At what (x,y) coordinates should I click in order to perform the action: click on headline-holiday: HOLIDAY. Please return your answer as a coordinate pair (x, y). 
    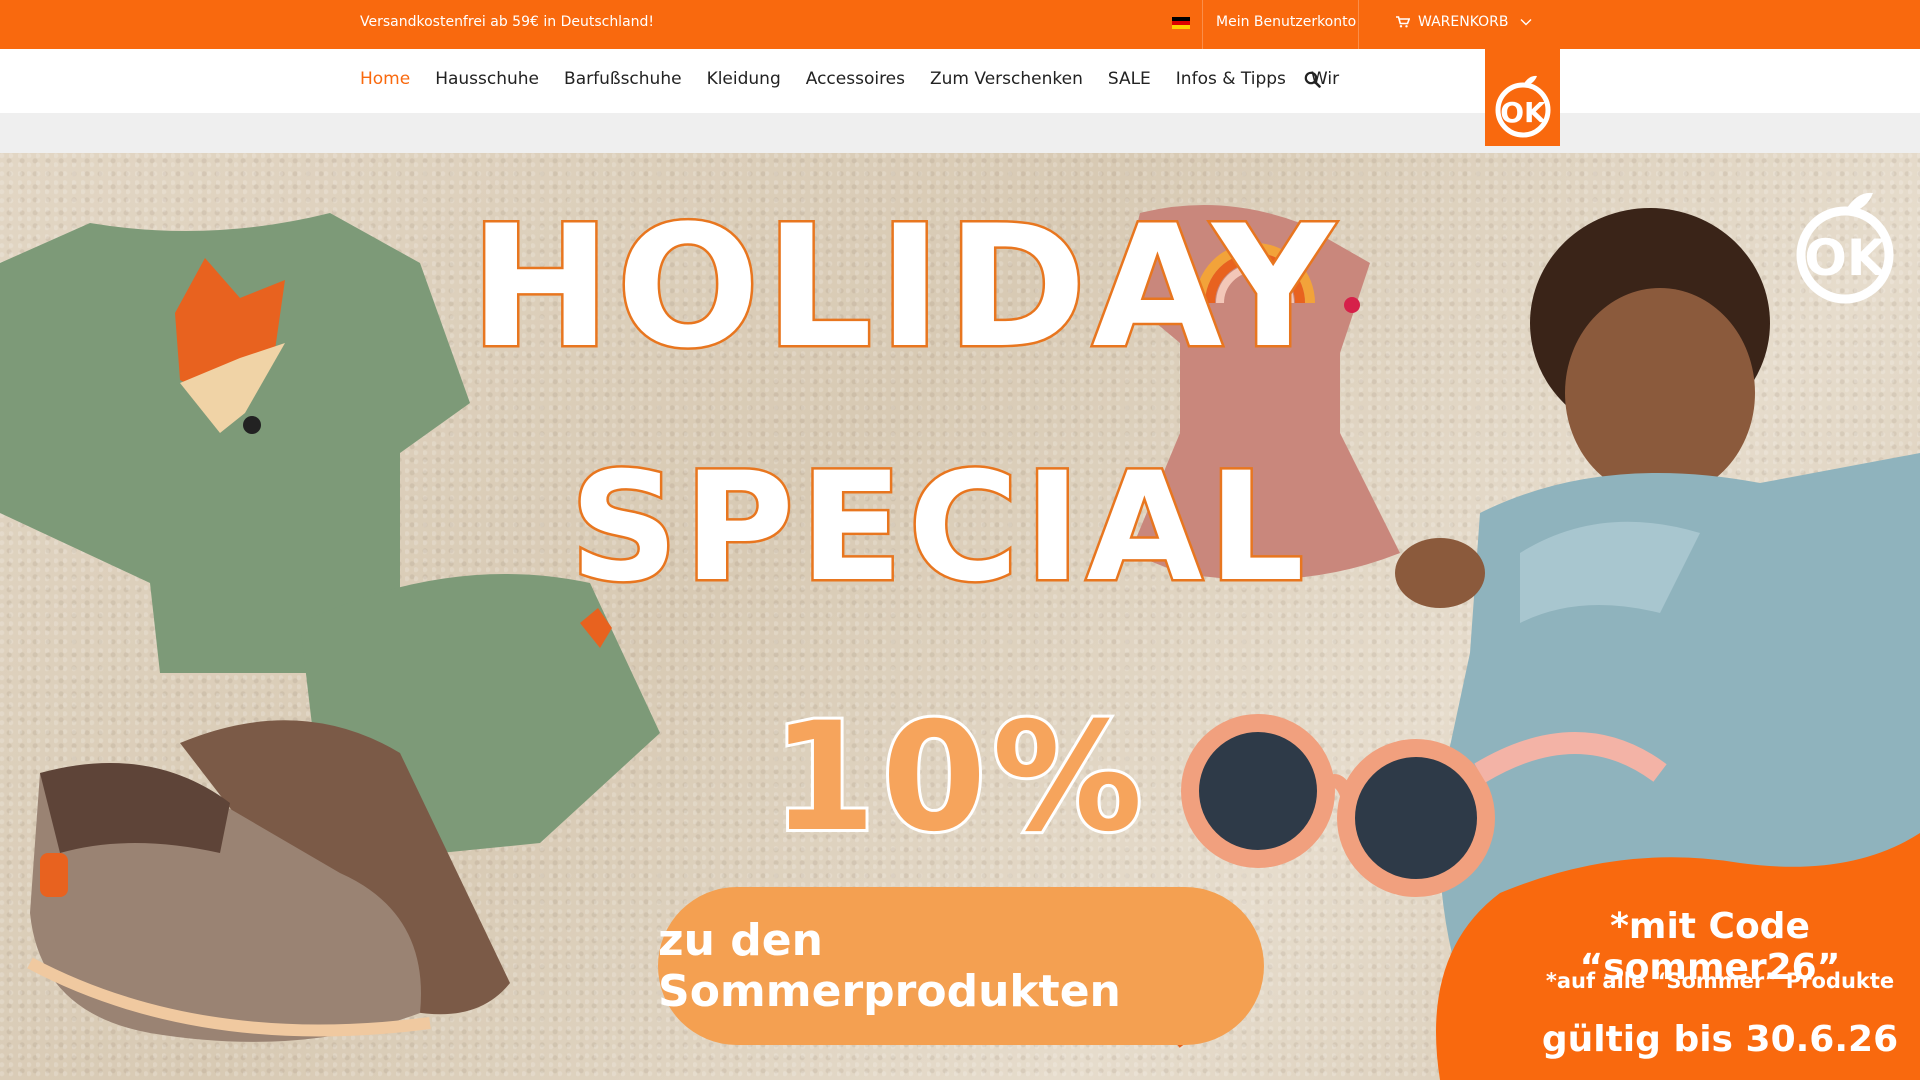
    Looking at the image, I should click on (904, 287).